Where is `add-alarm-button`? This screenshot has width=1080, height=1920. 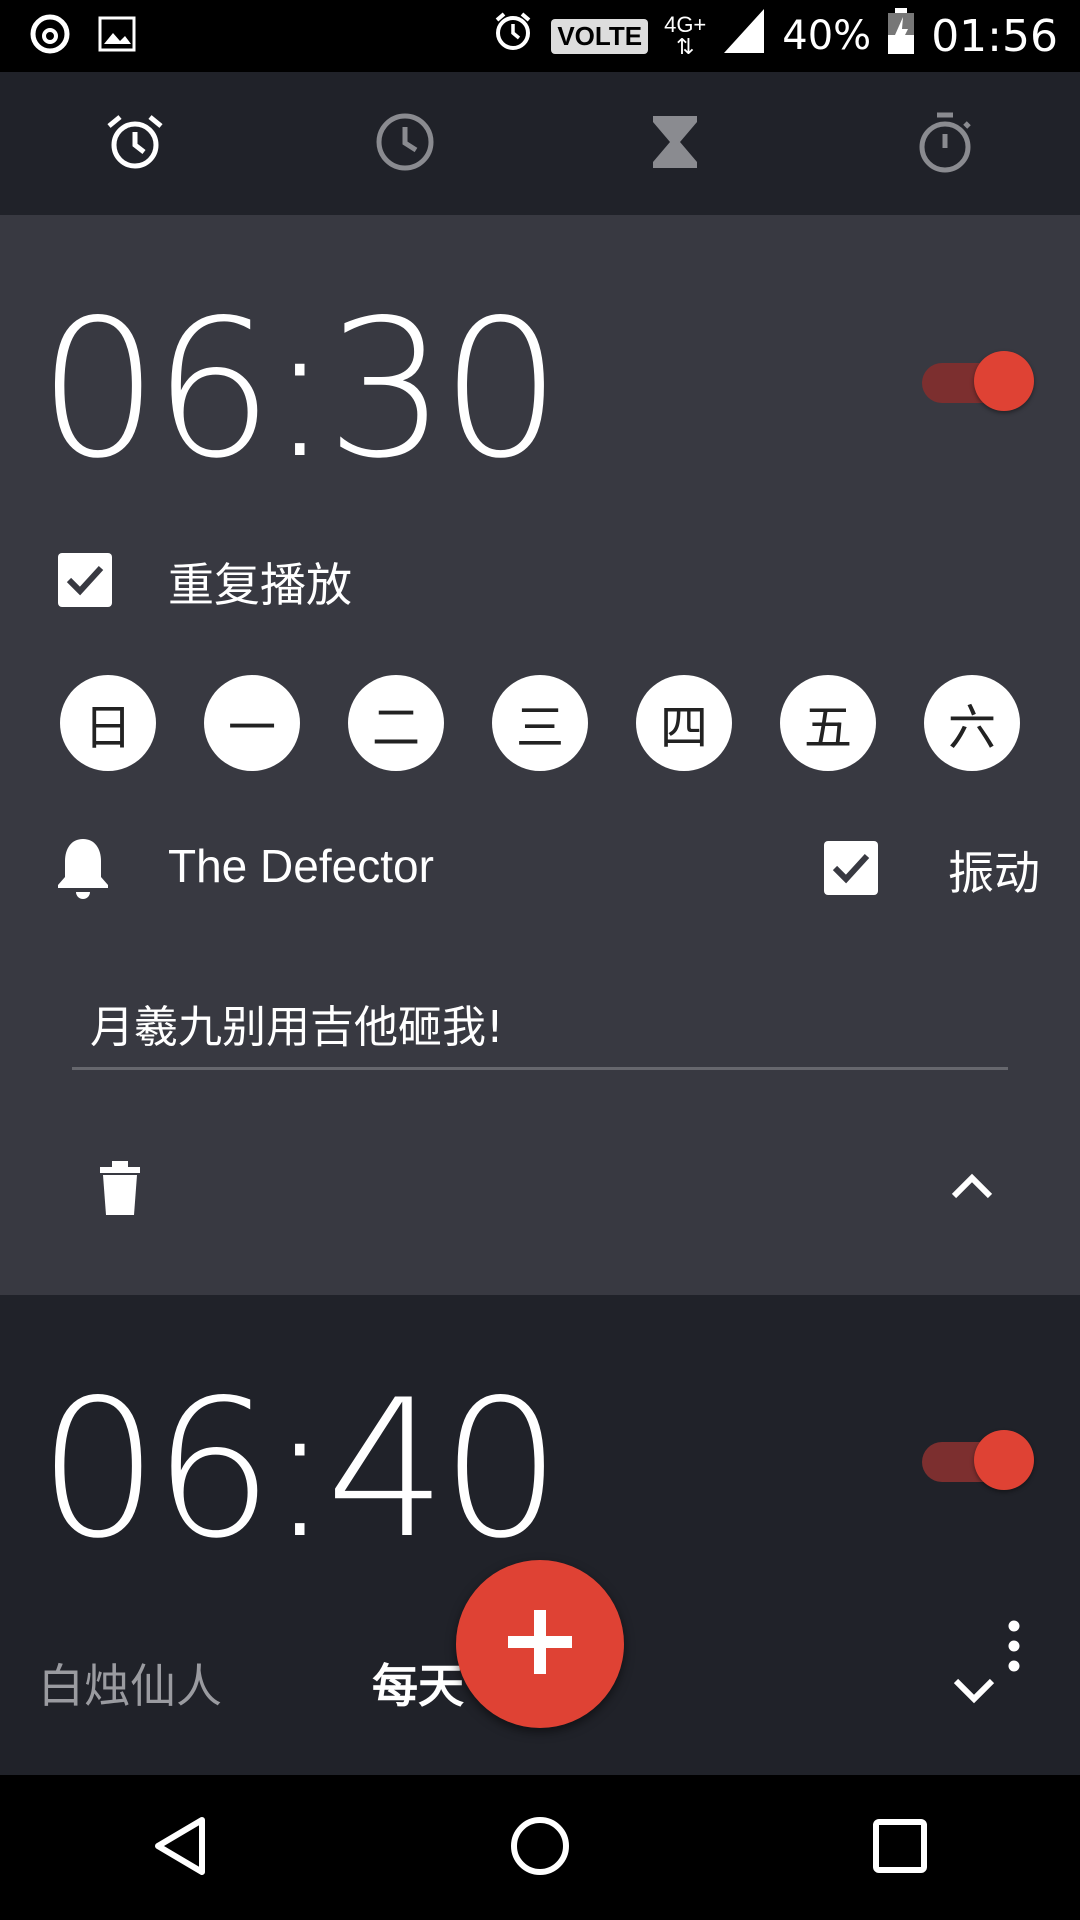
add-alarm-button is located at coordinates (540, 1644).